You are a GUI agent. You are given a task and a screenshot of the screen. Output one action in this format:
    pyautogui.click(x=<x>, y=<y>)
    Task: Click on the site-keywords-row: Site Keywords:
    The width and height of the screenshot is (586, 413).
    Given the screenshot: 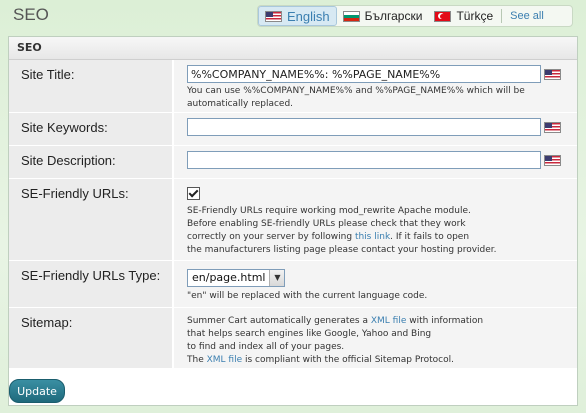 What is the action you would take?
    pyautogui.click(x=293, y=129)
    